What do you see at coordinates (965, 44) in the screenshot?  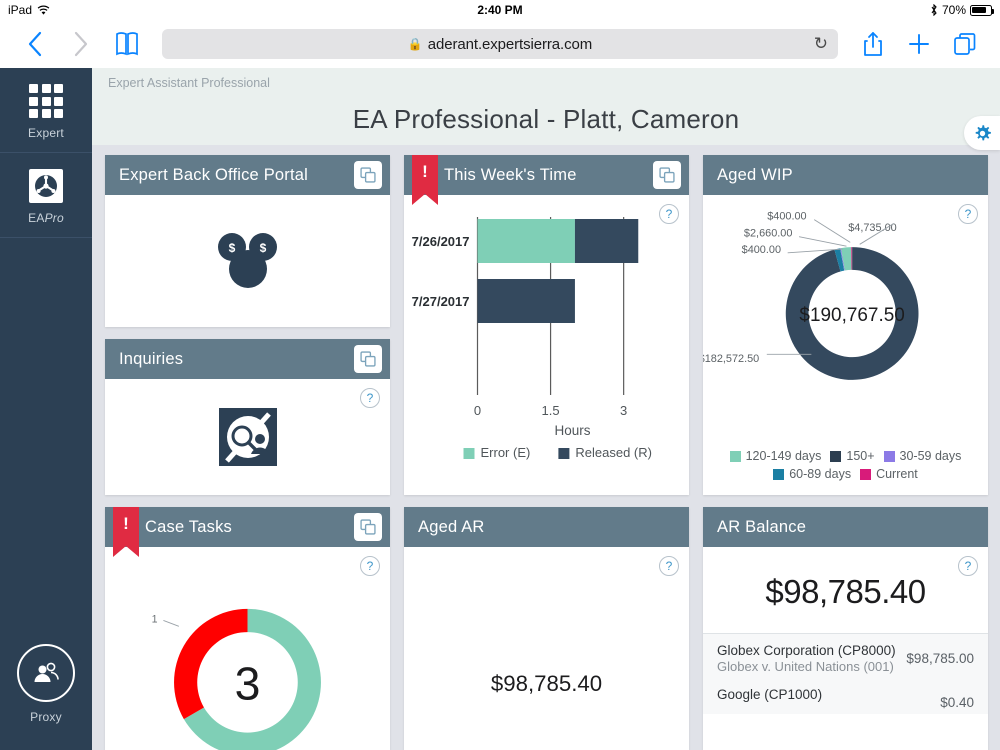 I see `show-tabs-button` at bounding box center [965, 44].